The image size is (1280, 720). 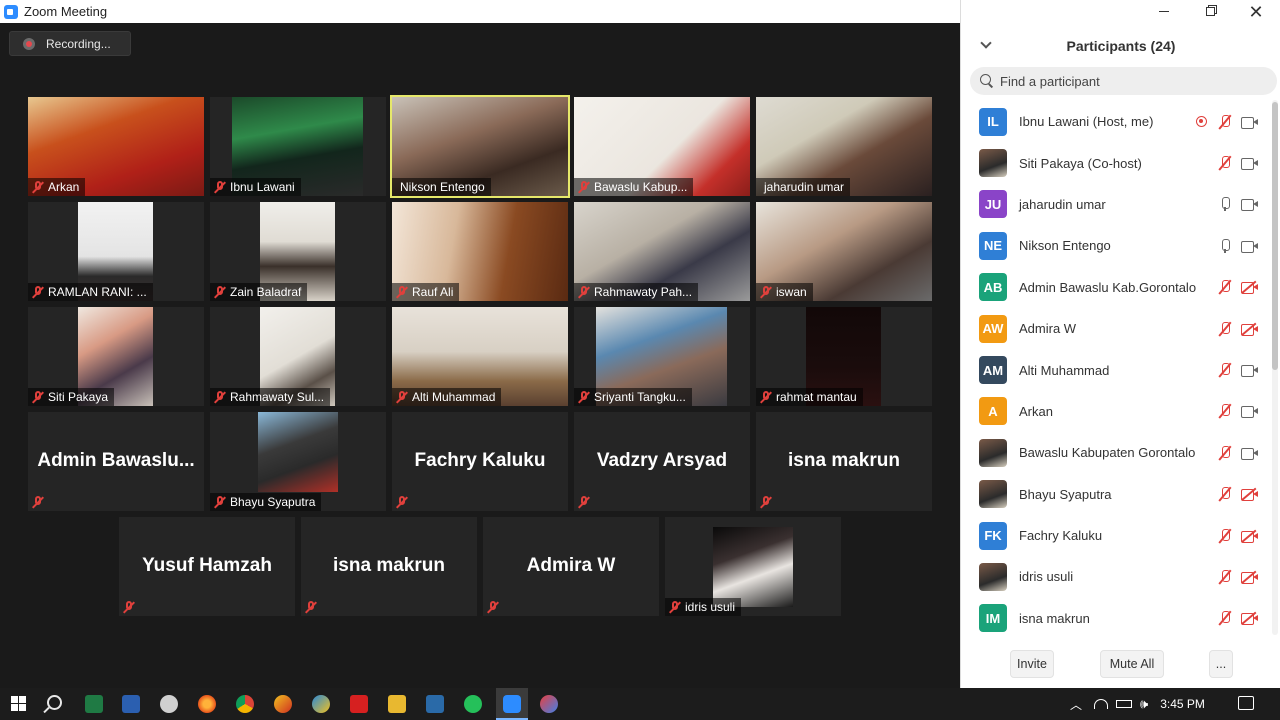 I want to click on video-tile: Zain Baladraf, so click(x=298, y=251).